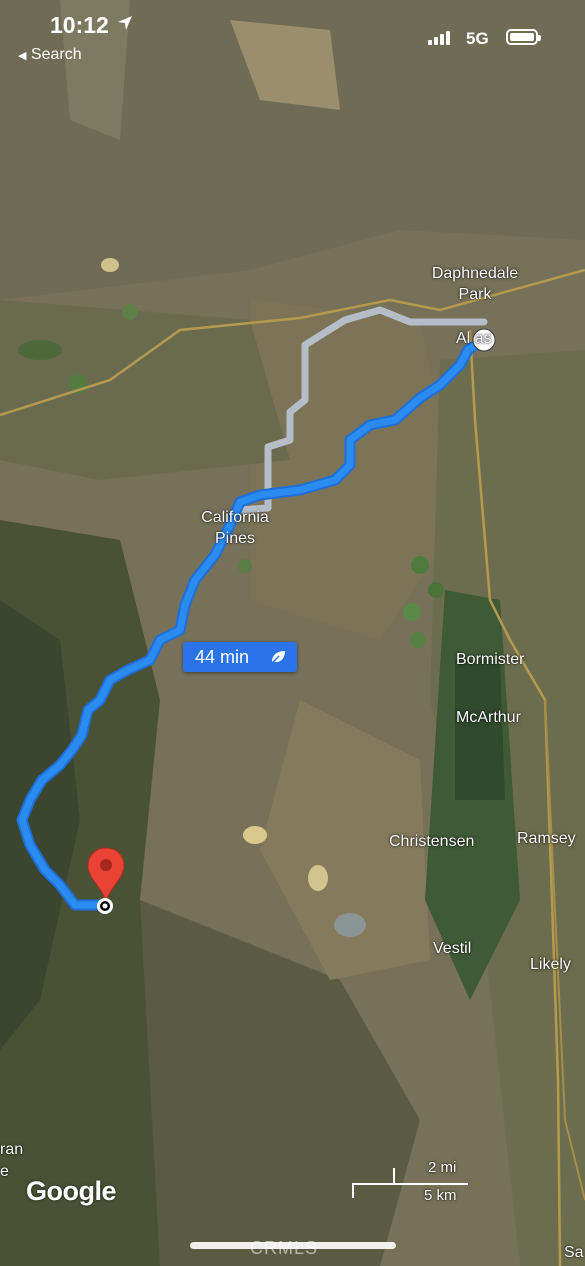 This screenshot has width=585, height=1266. I want to click on place-edge-left-2: e, so click(4, 1171).